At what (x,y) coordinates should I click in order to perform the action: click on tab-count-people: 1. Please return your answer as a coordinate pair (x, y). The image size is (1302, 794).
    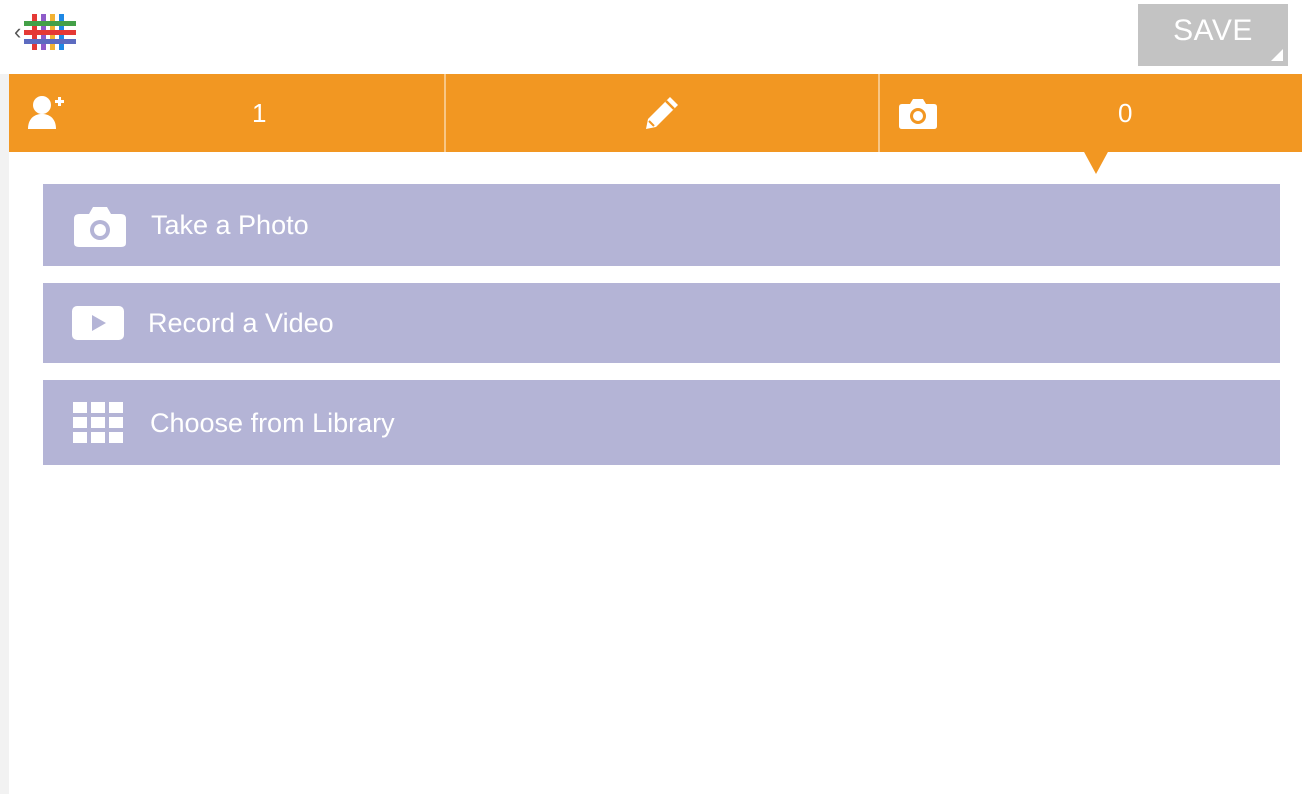
    Looking at the image, I should click on (259, 113).